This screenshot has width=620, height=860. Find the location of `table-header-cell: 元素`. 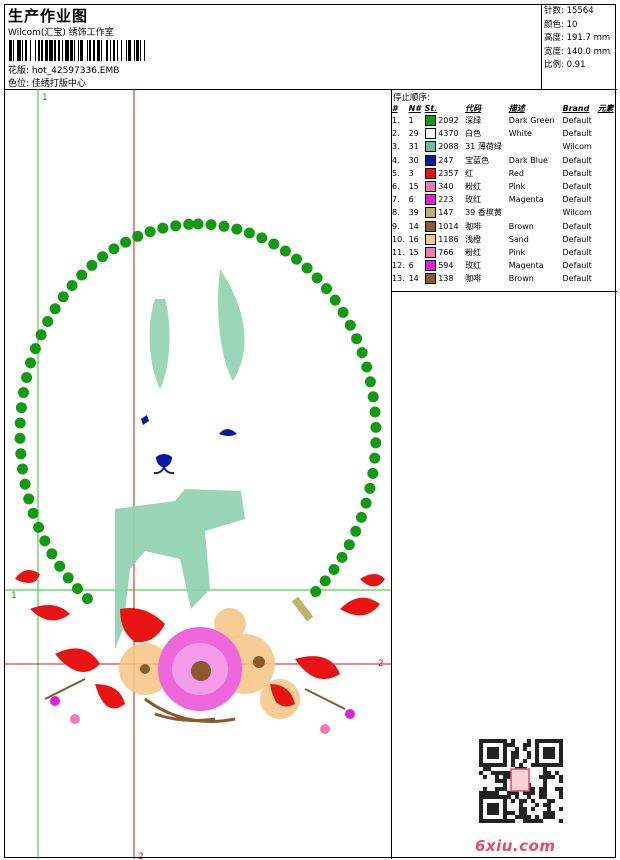

table-header-cell: 元素 is located at coordinates (605, 108).